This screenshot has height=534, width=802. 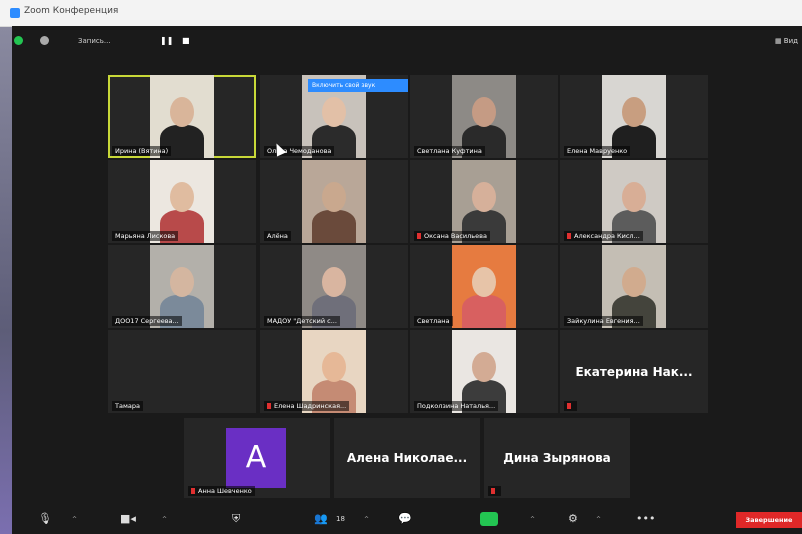 What do you see at coordinates (74, 519) in the screenshot?
I see `mic-options-caret: ^` at bounding box center [74, 519].